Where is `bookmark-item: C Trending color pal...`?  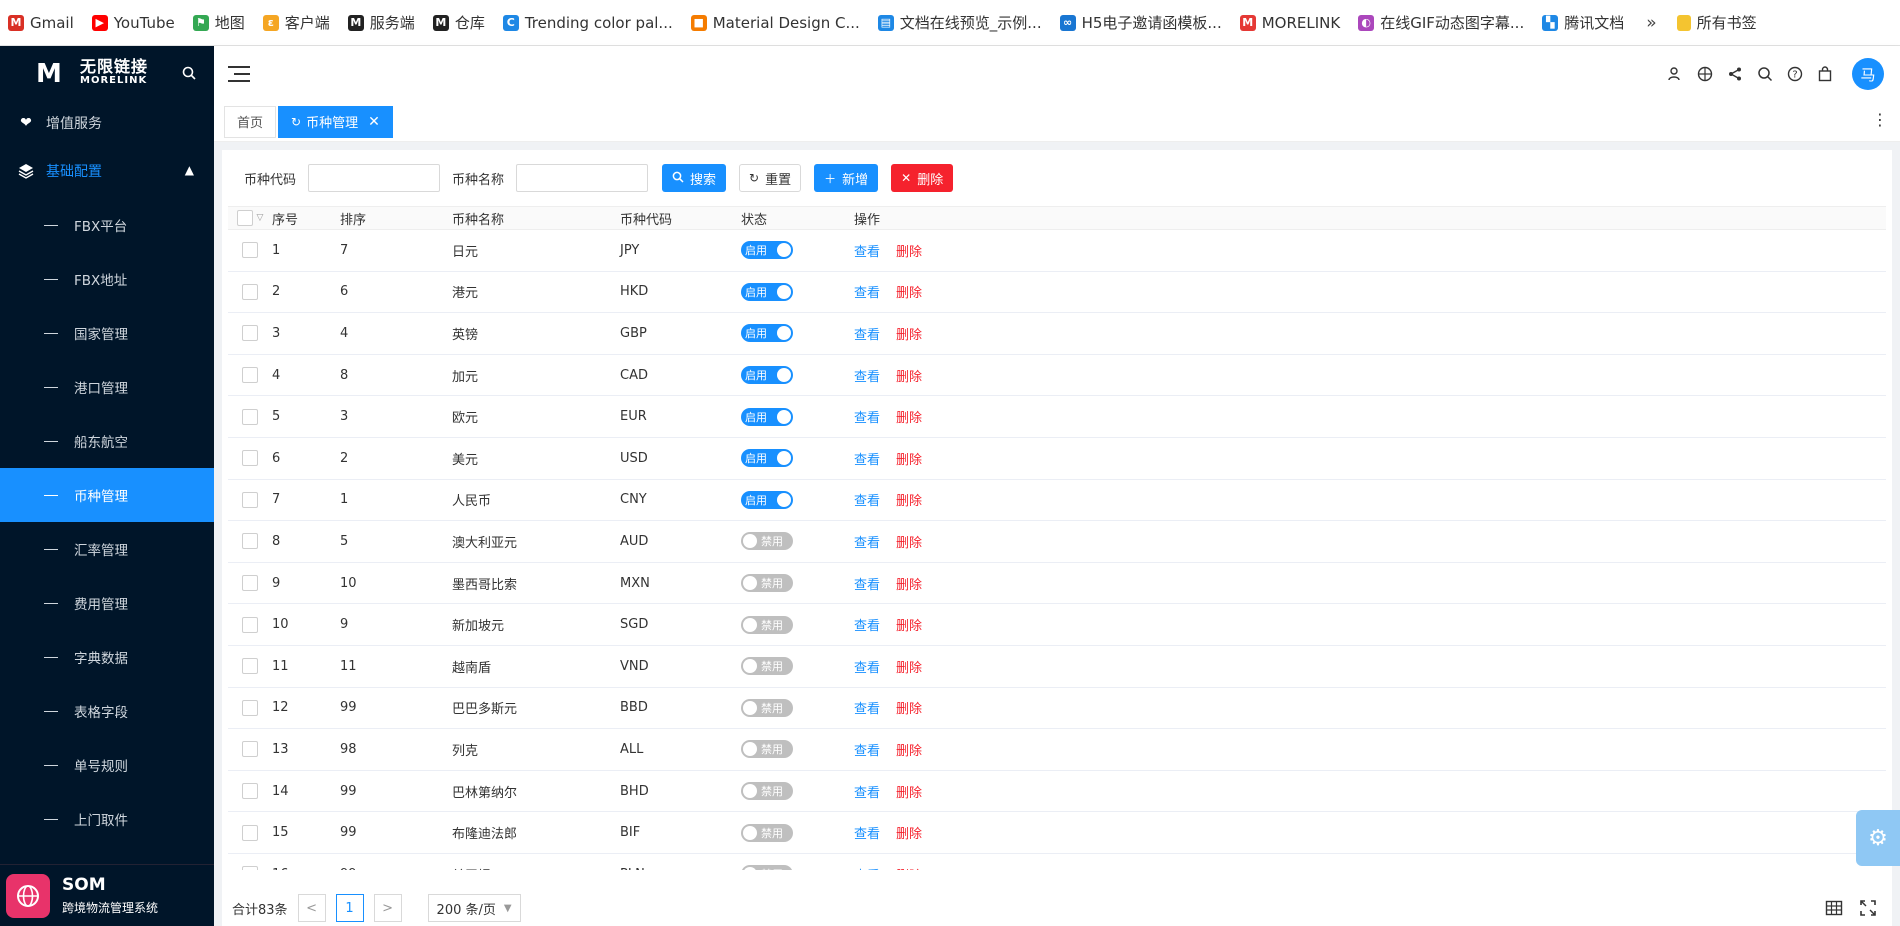 bookmark-item: C Trending color pal... is located at coordinates (589, 22).